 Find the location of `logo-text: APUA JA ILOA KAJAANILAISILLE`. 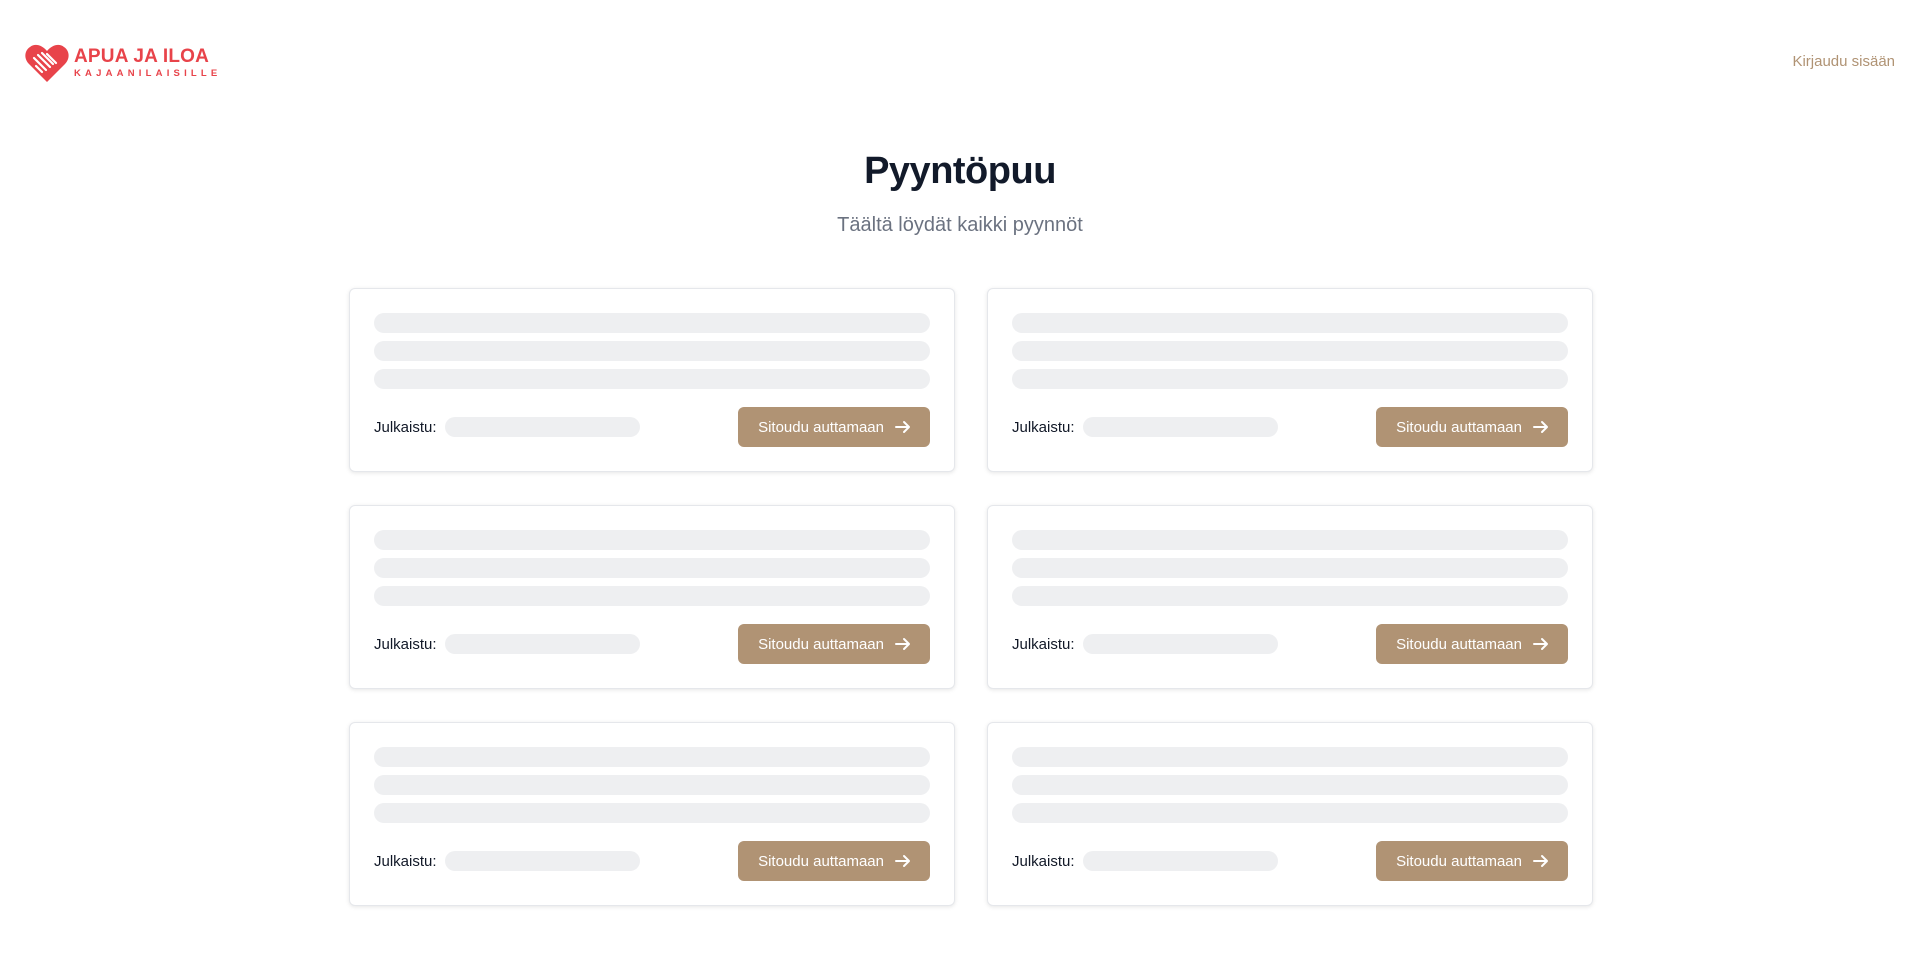

logo-text: APUA JA ILOA KAJAANILAISILLE is located at coordinates (147, 63).